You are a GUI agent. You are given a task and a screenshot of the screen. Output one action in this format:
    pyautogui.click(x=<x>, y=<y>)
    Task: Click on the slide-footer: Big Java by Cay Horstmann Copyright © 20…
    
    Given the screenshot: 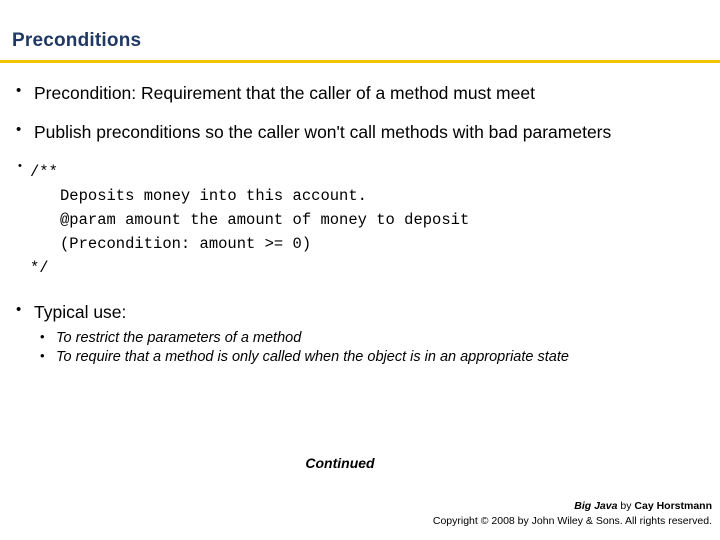 What is the action you would take?
    pyautogui.click(x=572, y=515)
    